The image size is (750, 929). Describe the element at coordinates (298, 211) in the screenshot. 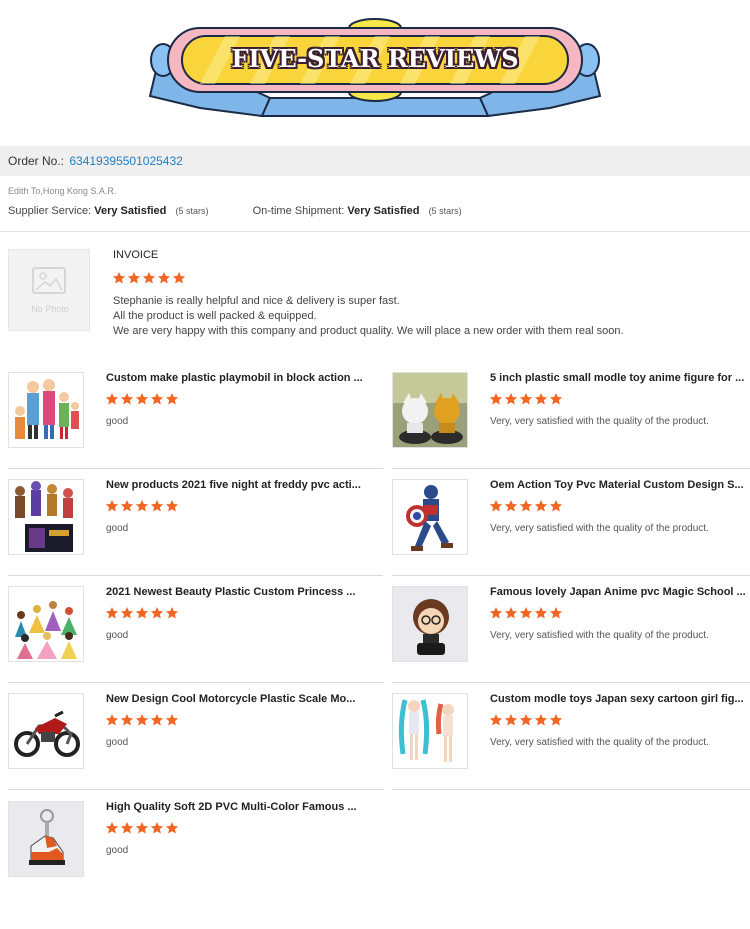

I see `shipment-label: On-time Shipment:` at that location.